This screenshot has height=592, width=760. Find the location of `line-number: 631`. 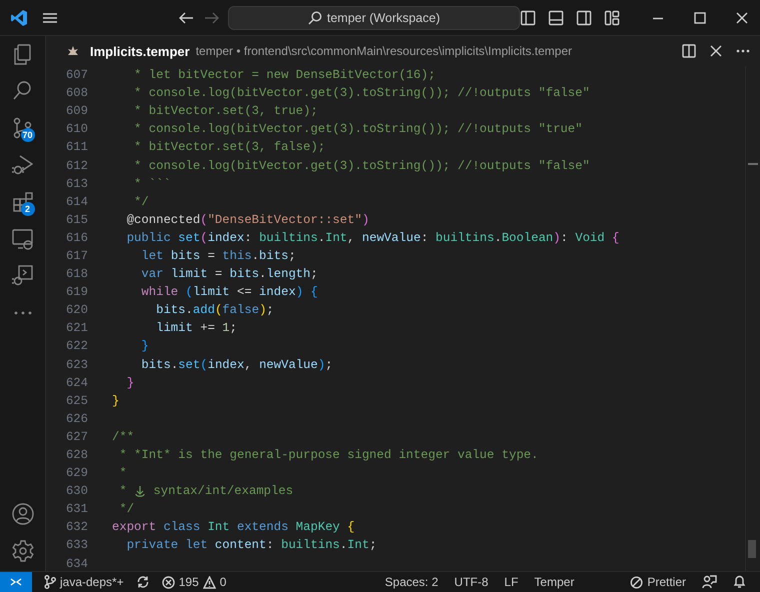

line-number: 631 is located at coordinates (76, 509).